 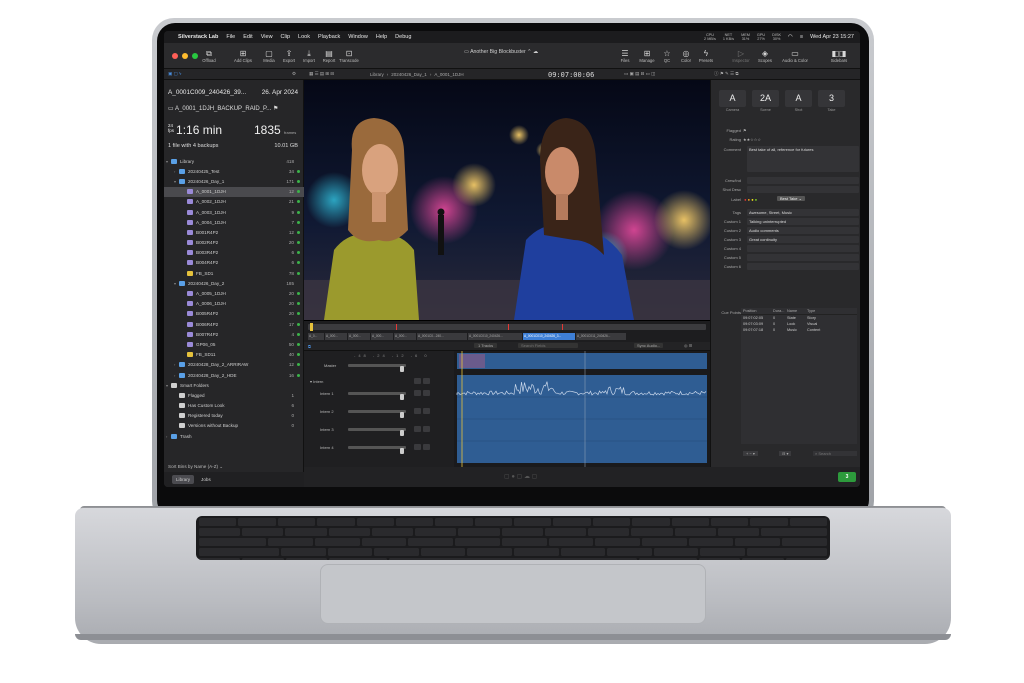 What do you see at coordinates (234, 334) in the screenshot?
I see `sidebar-tree-item: B007R4P2 4` at bounding box center [234, 334].